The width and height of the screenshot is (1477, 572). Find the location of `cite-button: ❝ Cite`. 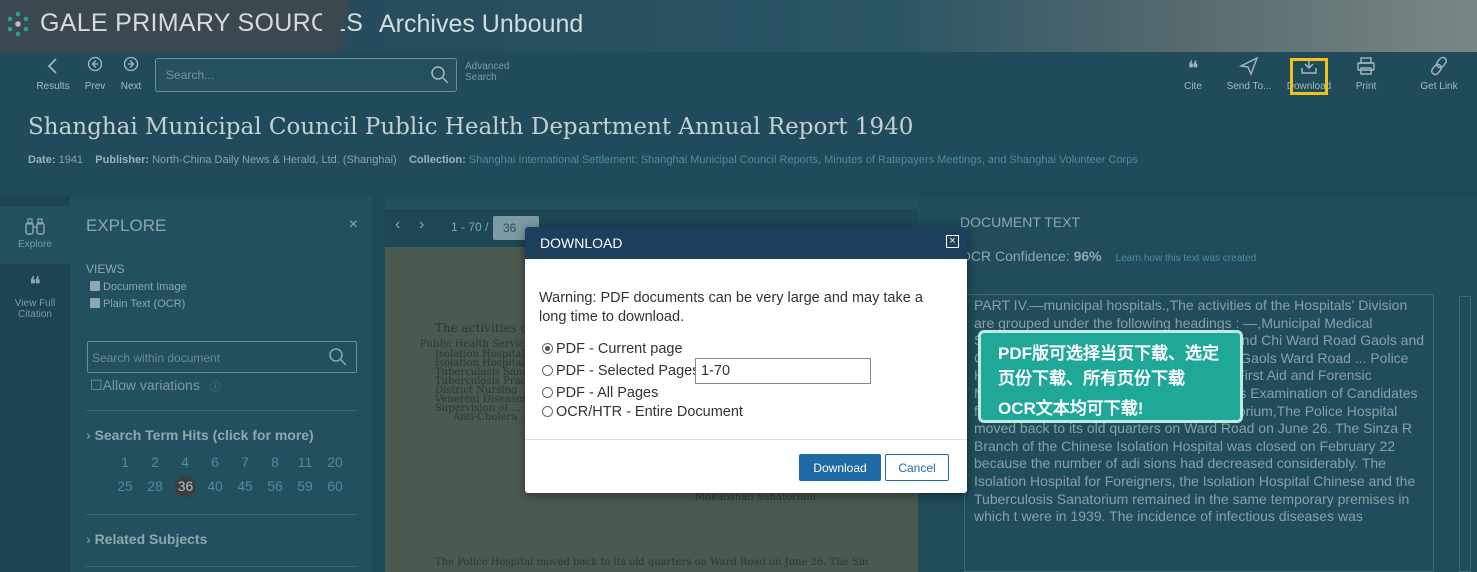

cite-button: ❝ Cite is located at coordinates (1193, 74).